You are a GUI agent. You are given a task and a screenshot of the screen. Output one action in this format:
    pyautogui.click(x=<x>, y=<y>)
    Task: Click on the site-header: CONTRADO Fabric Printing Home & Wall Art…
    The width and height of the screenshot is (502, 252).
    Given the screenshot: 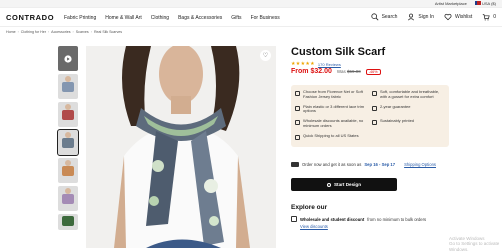 What is the action you would take?
    pyautogui.click(x=251, y=18)
    